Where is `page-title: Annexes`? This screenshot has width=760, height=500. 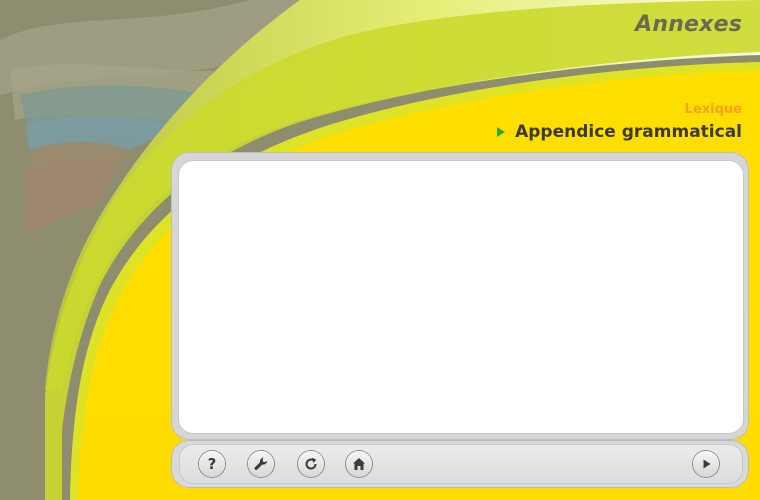
page-title: Annexes is located at coordinates (688, 24).